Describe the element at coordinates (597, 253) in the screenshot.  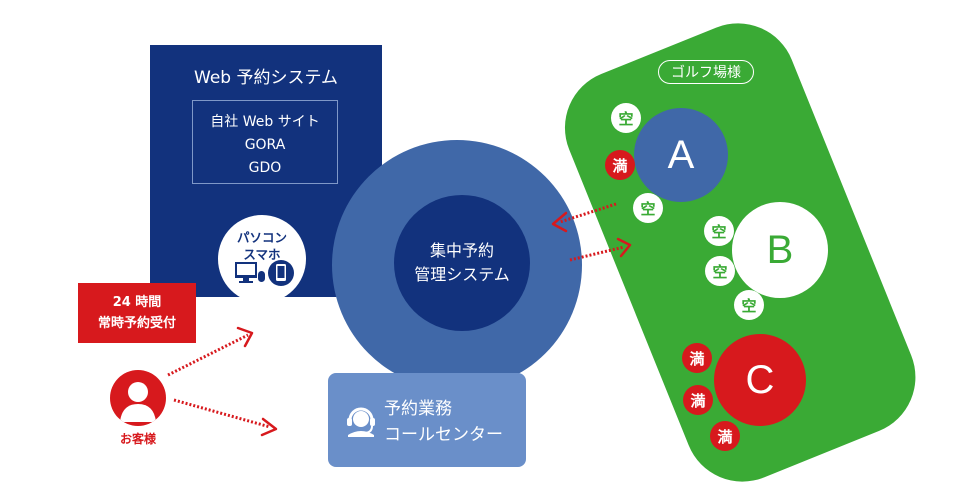
I see `arrow-hub-to-golf` at that location.